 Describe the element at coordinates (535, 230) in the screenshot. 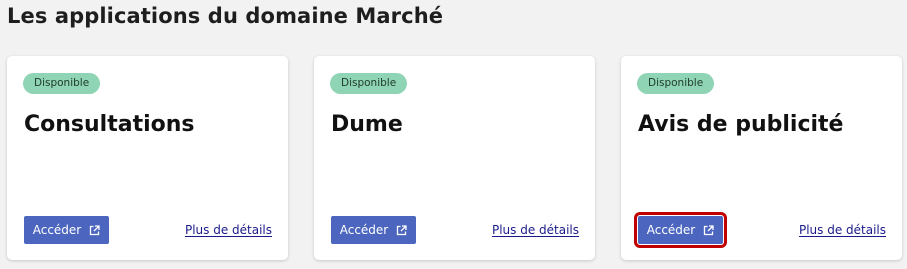

I see `details-link-dume: Plus de détails` at that location.